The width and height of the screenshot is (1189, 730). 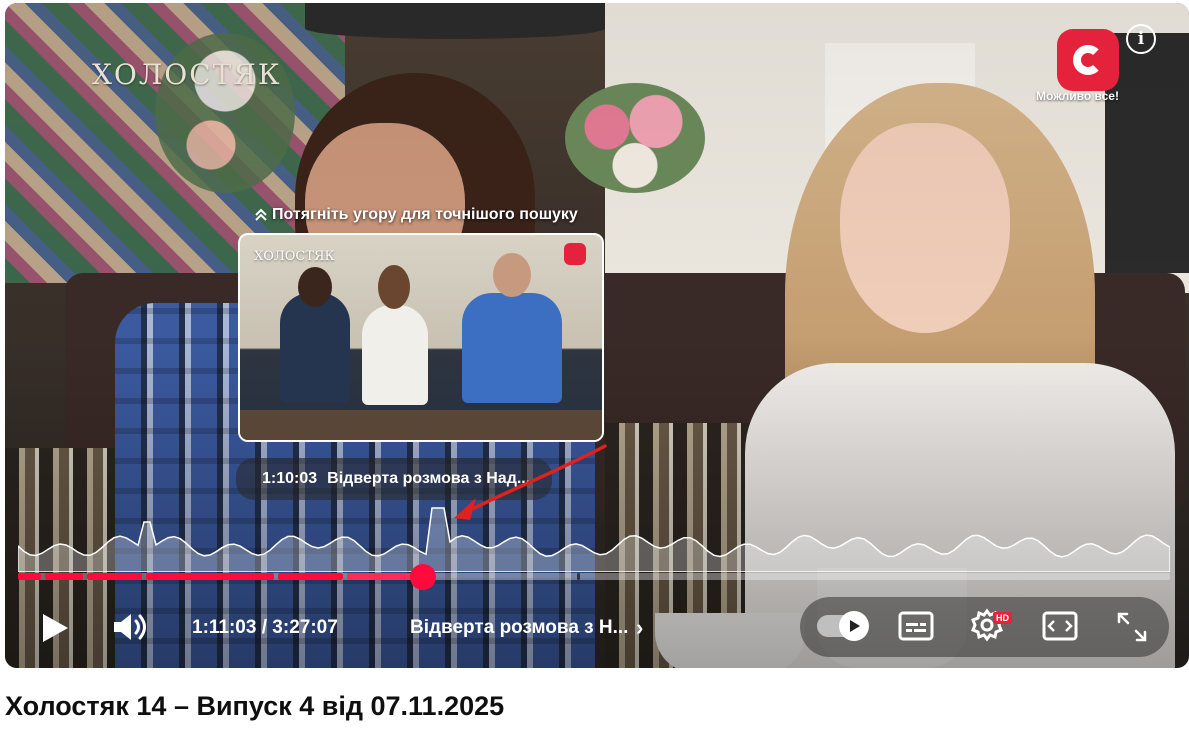 I want to click on info-icon: i, so click(x=1141, y=39).